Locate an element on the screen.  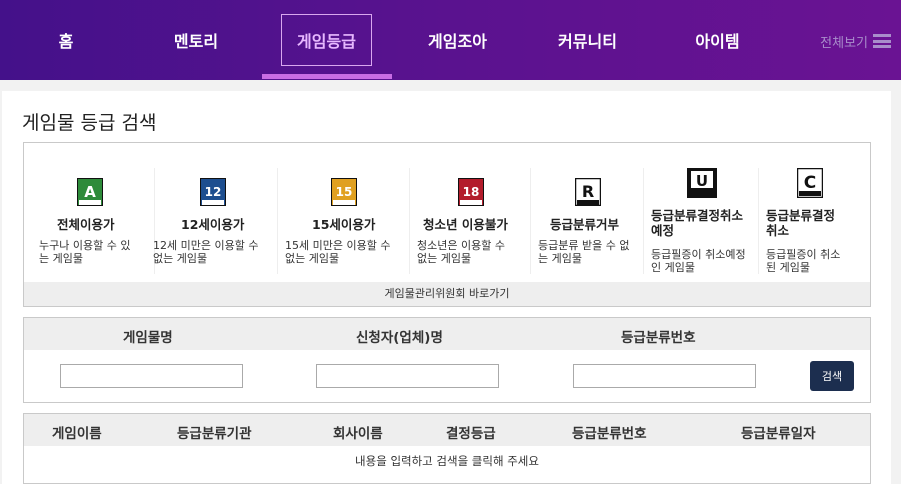
page-title: 게임물 등급 검색 is located at coordinates (89, 123).